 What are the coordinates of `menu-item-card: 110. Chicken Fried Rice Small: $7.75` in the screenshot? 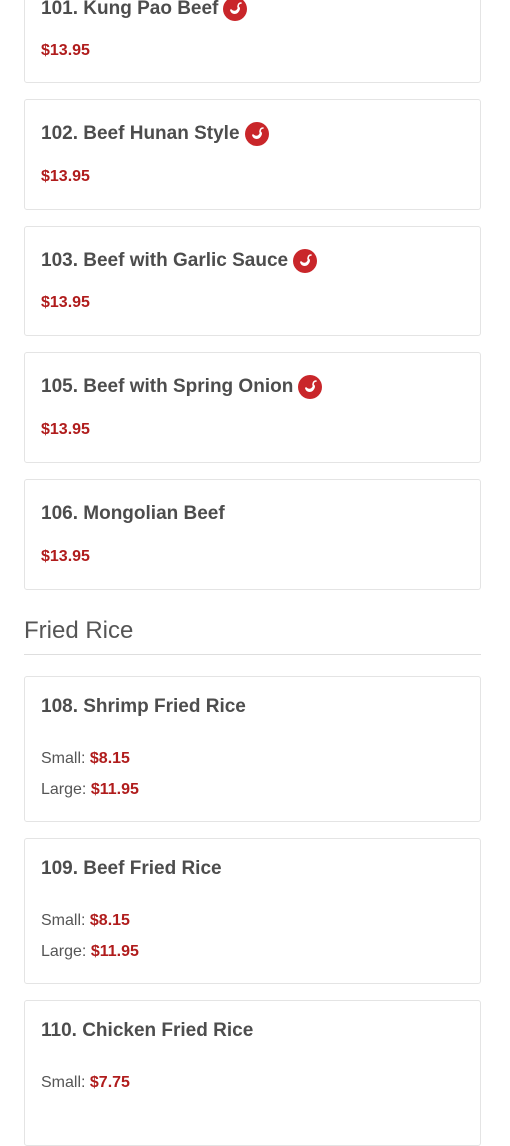 It's located at (252, 1073).